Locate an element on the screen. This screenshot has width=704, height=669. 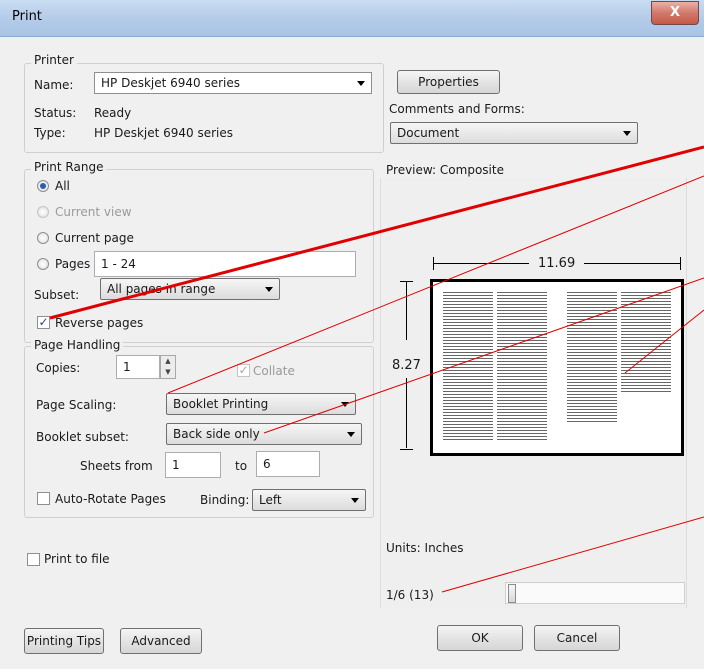
reverse-pages-label: Reverse pages is located at coordinates (99, 323).